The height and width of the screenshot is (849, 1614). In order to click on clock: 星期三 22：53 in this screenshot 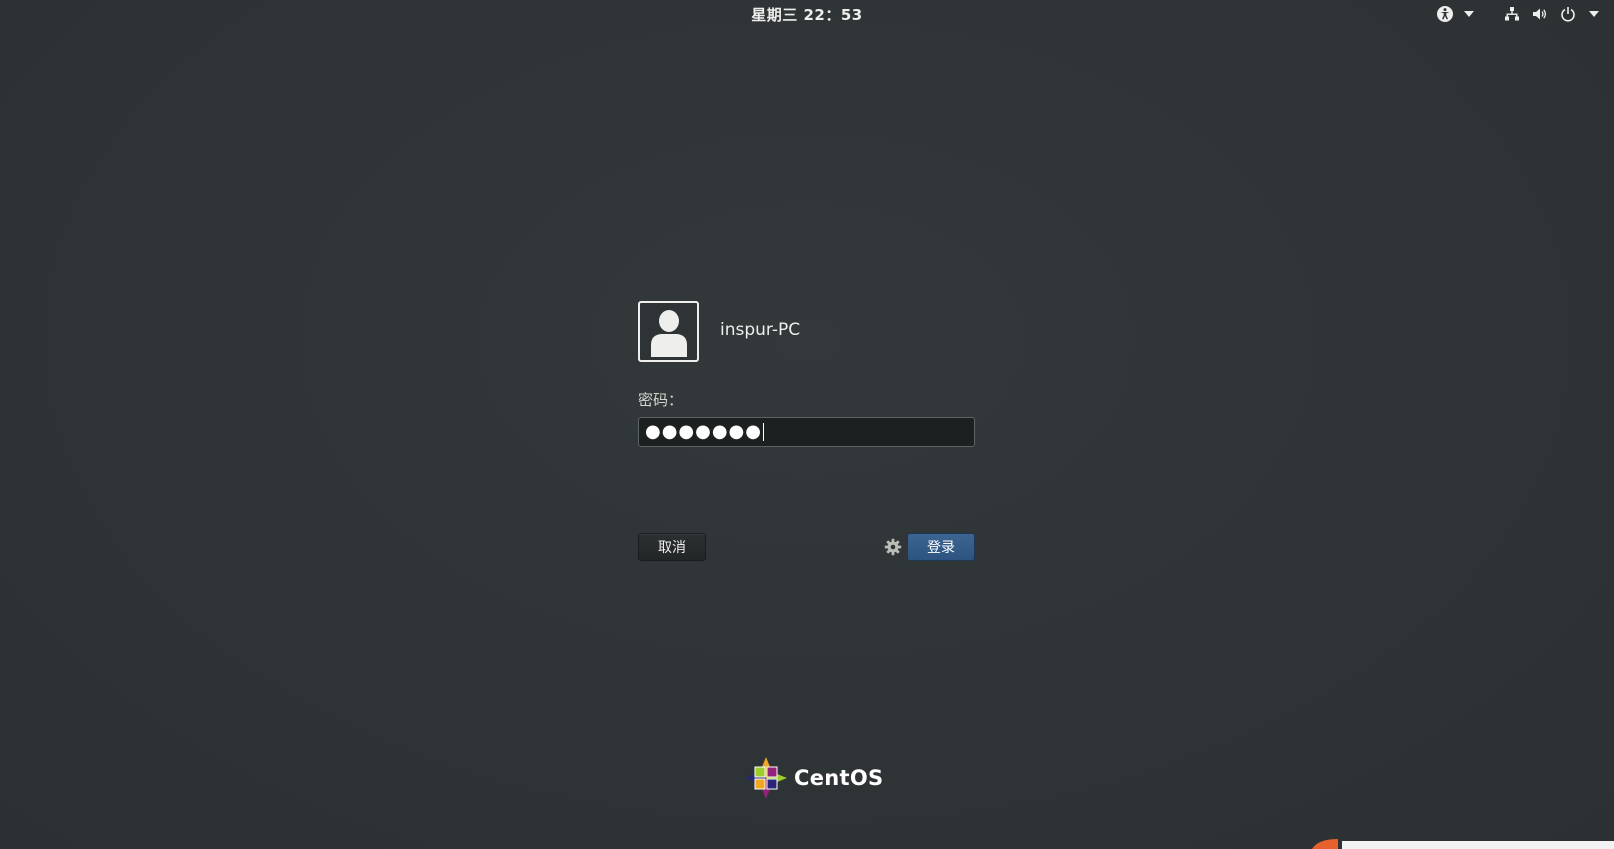, I will do `click(807, 14)`.